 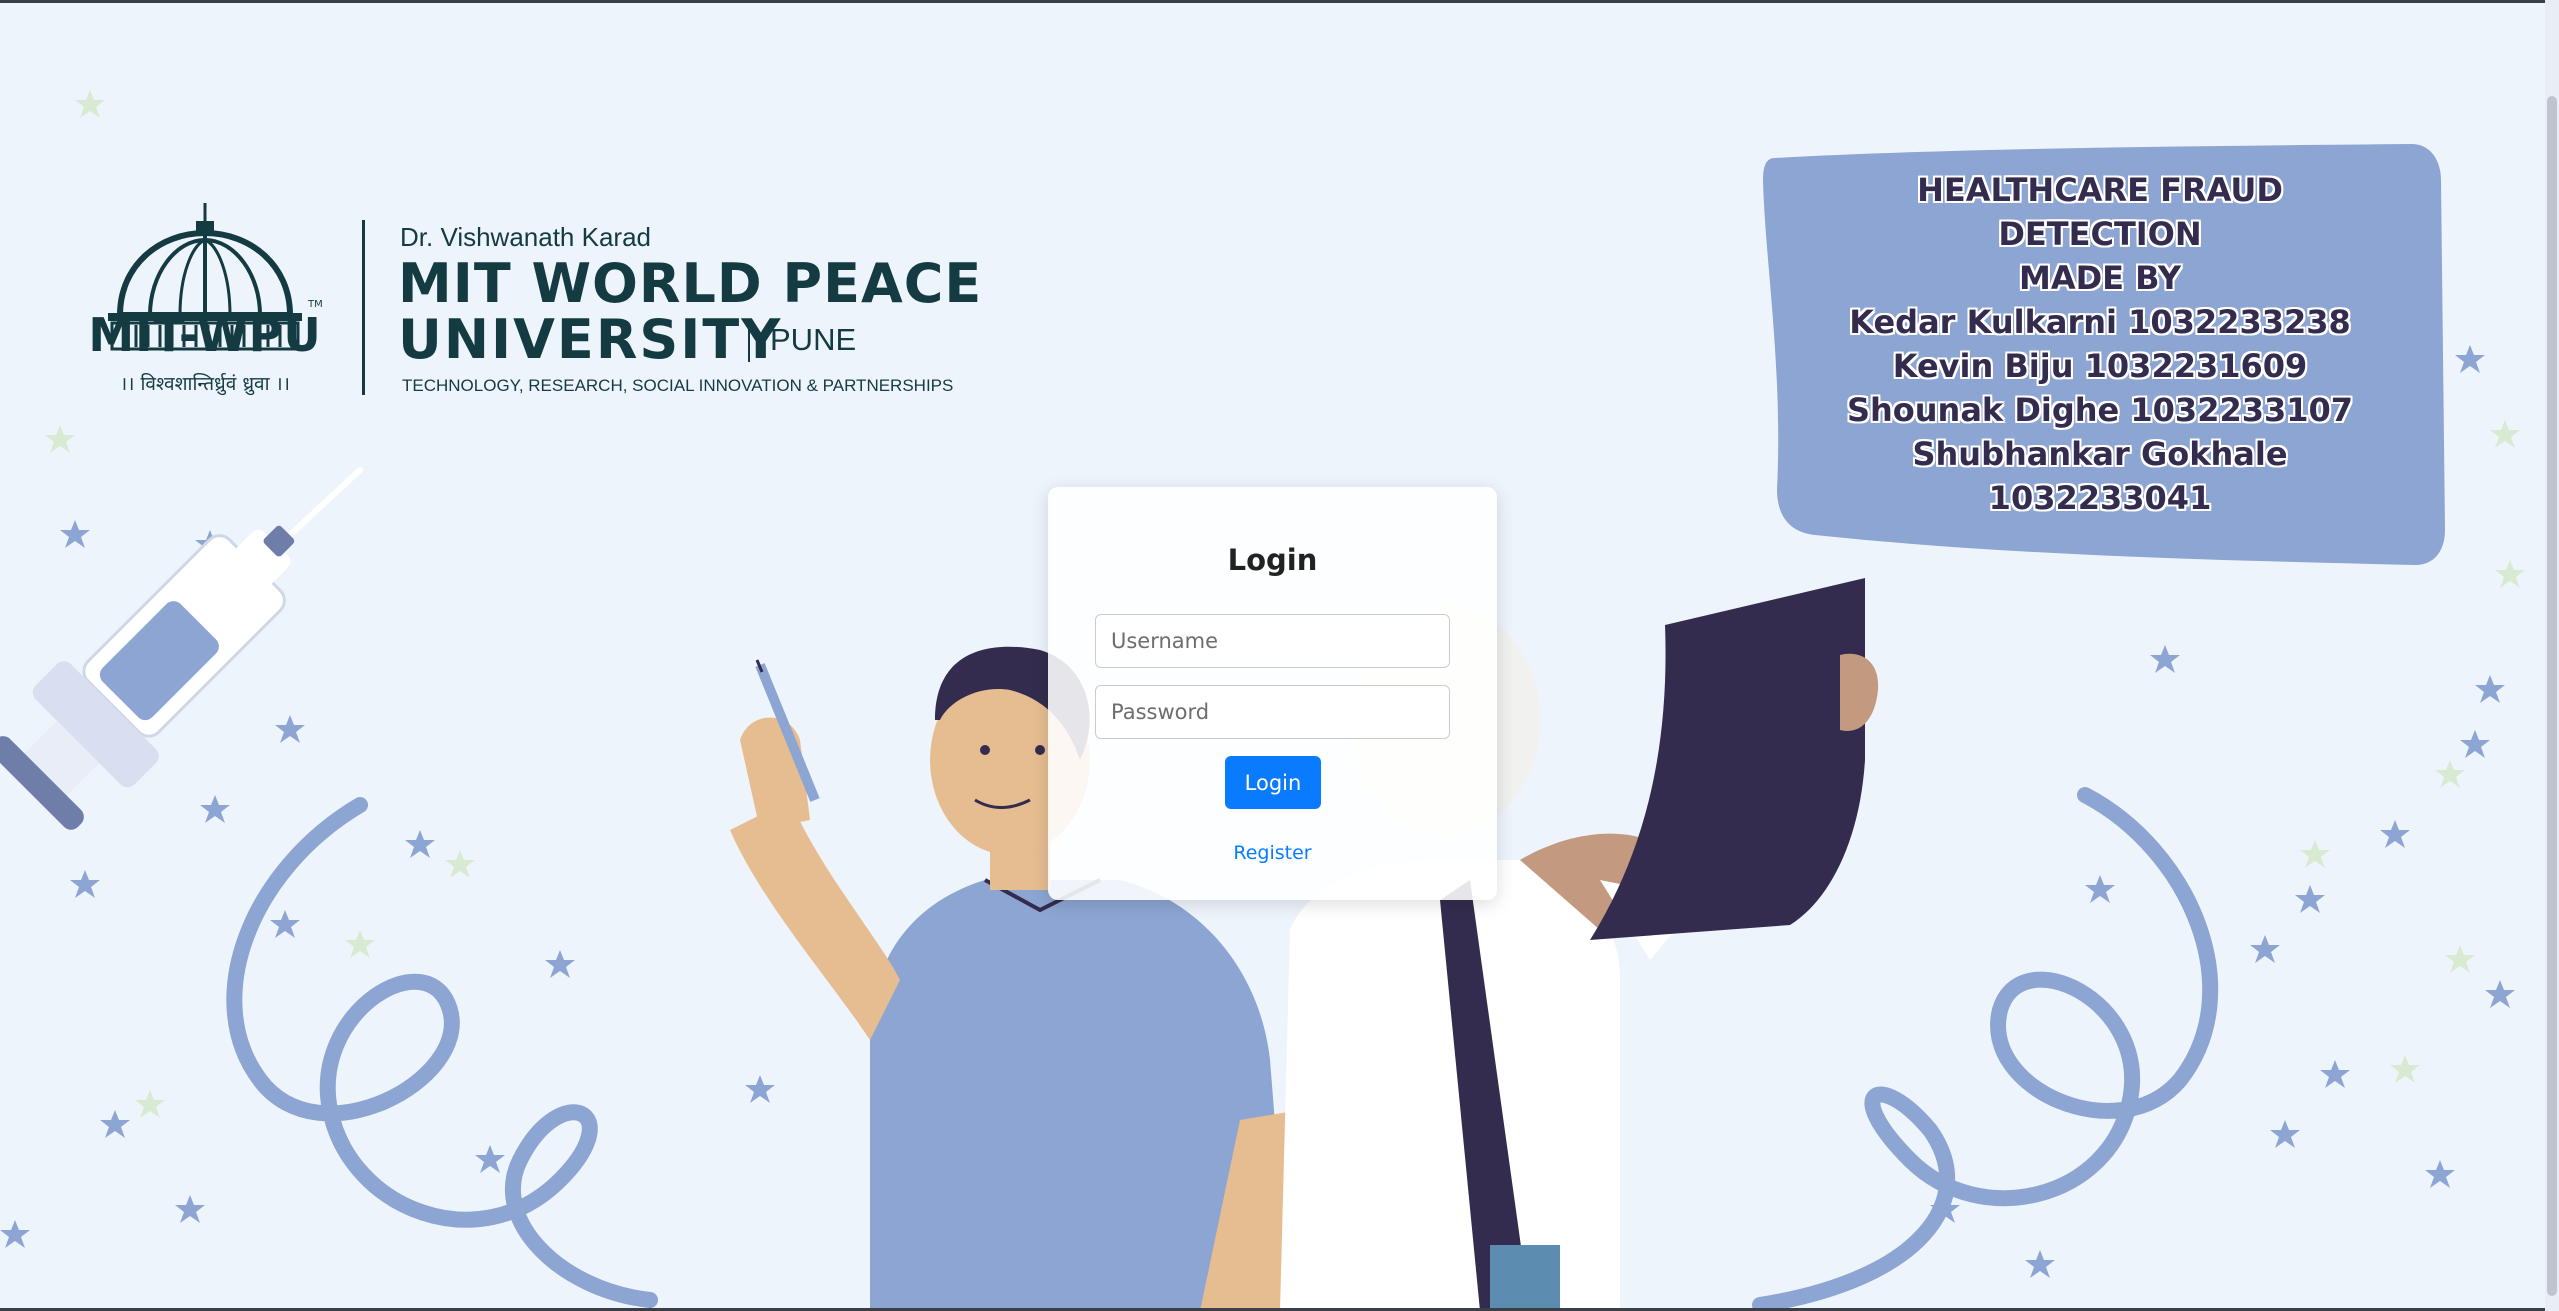 I want to click on banner-line: Kedar Kulkarni 1032233238, so click(x=2100, y=322).